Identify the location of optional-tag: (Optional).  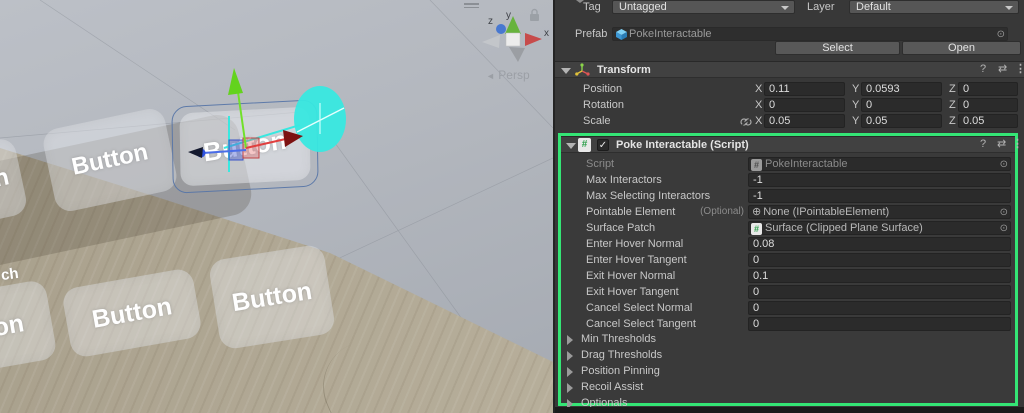
(722, 211).